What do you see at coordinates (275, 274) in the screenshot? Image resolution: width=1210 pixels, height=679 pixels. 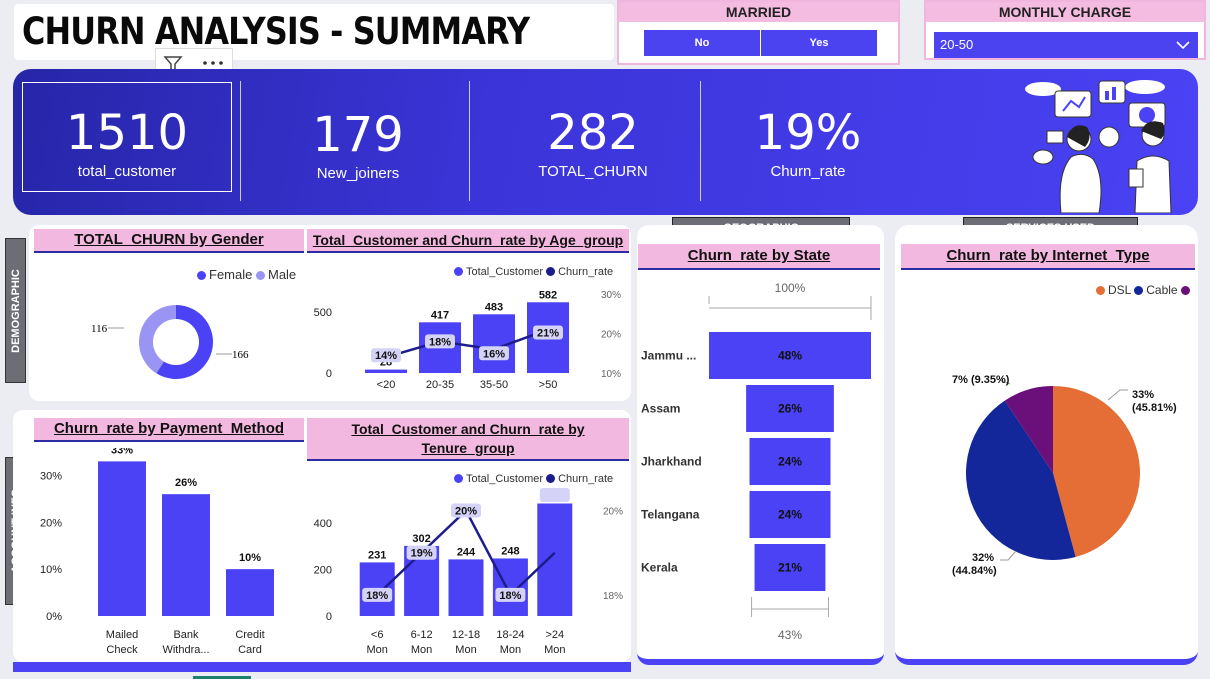 I see `legend-male: Male` at bounding box center [275, 274].